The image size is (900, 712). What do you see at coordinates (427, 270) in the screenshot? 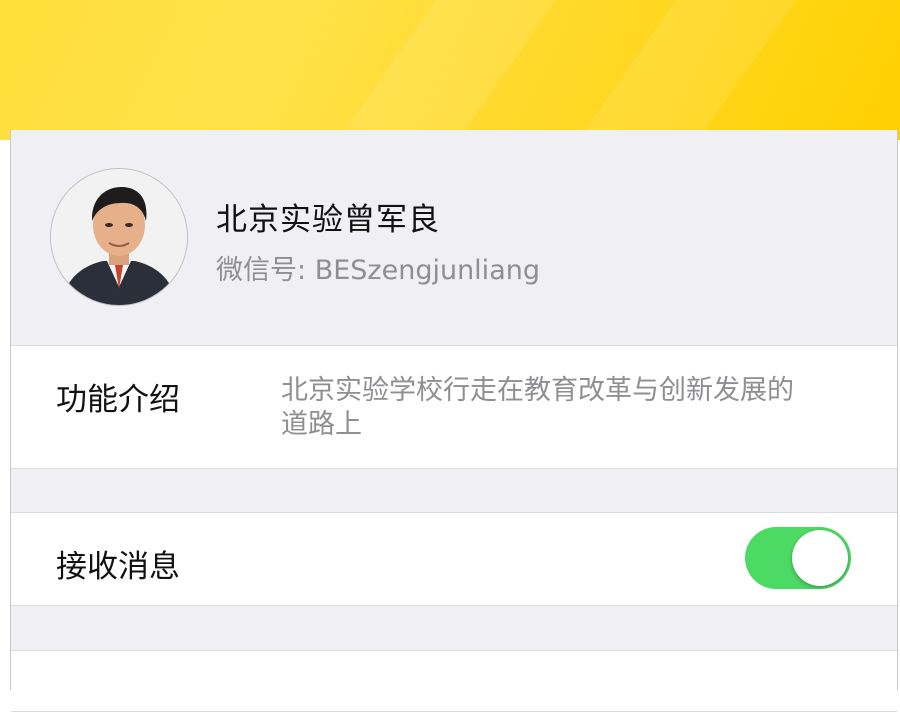
I see `wechat-id-value: BESzengjunliang` at bounding box center [427, 270].